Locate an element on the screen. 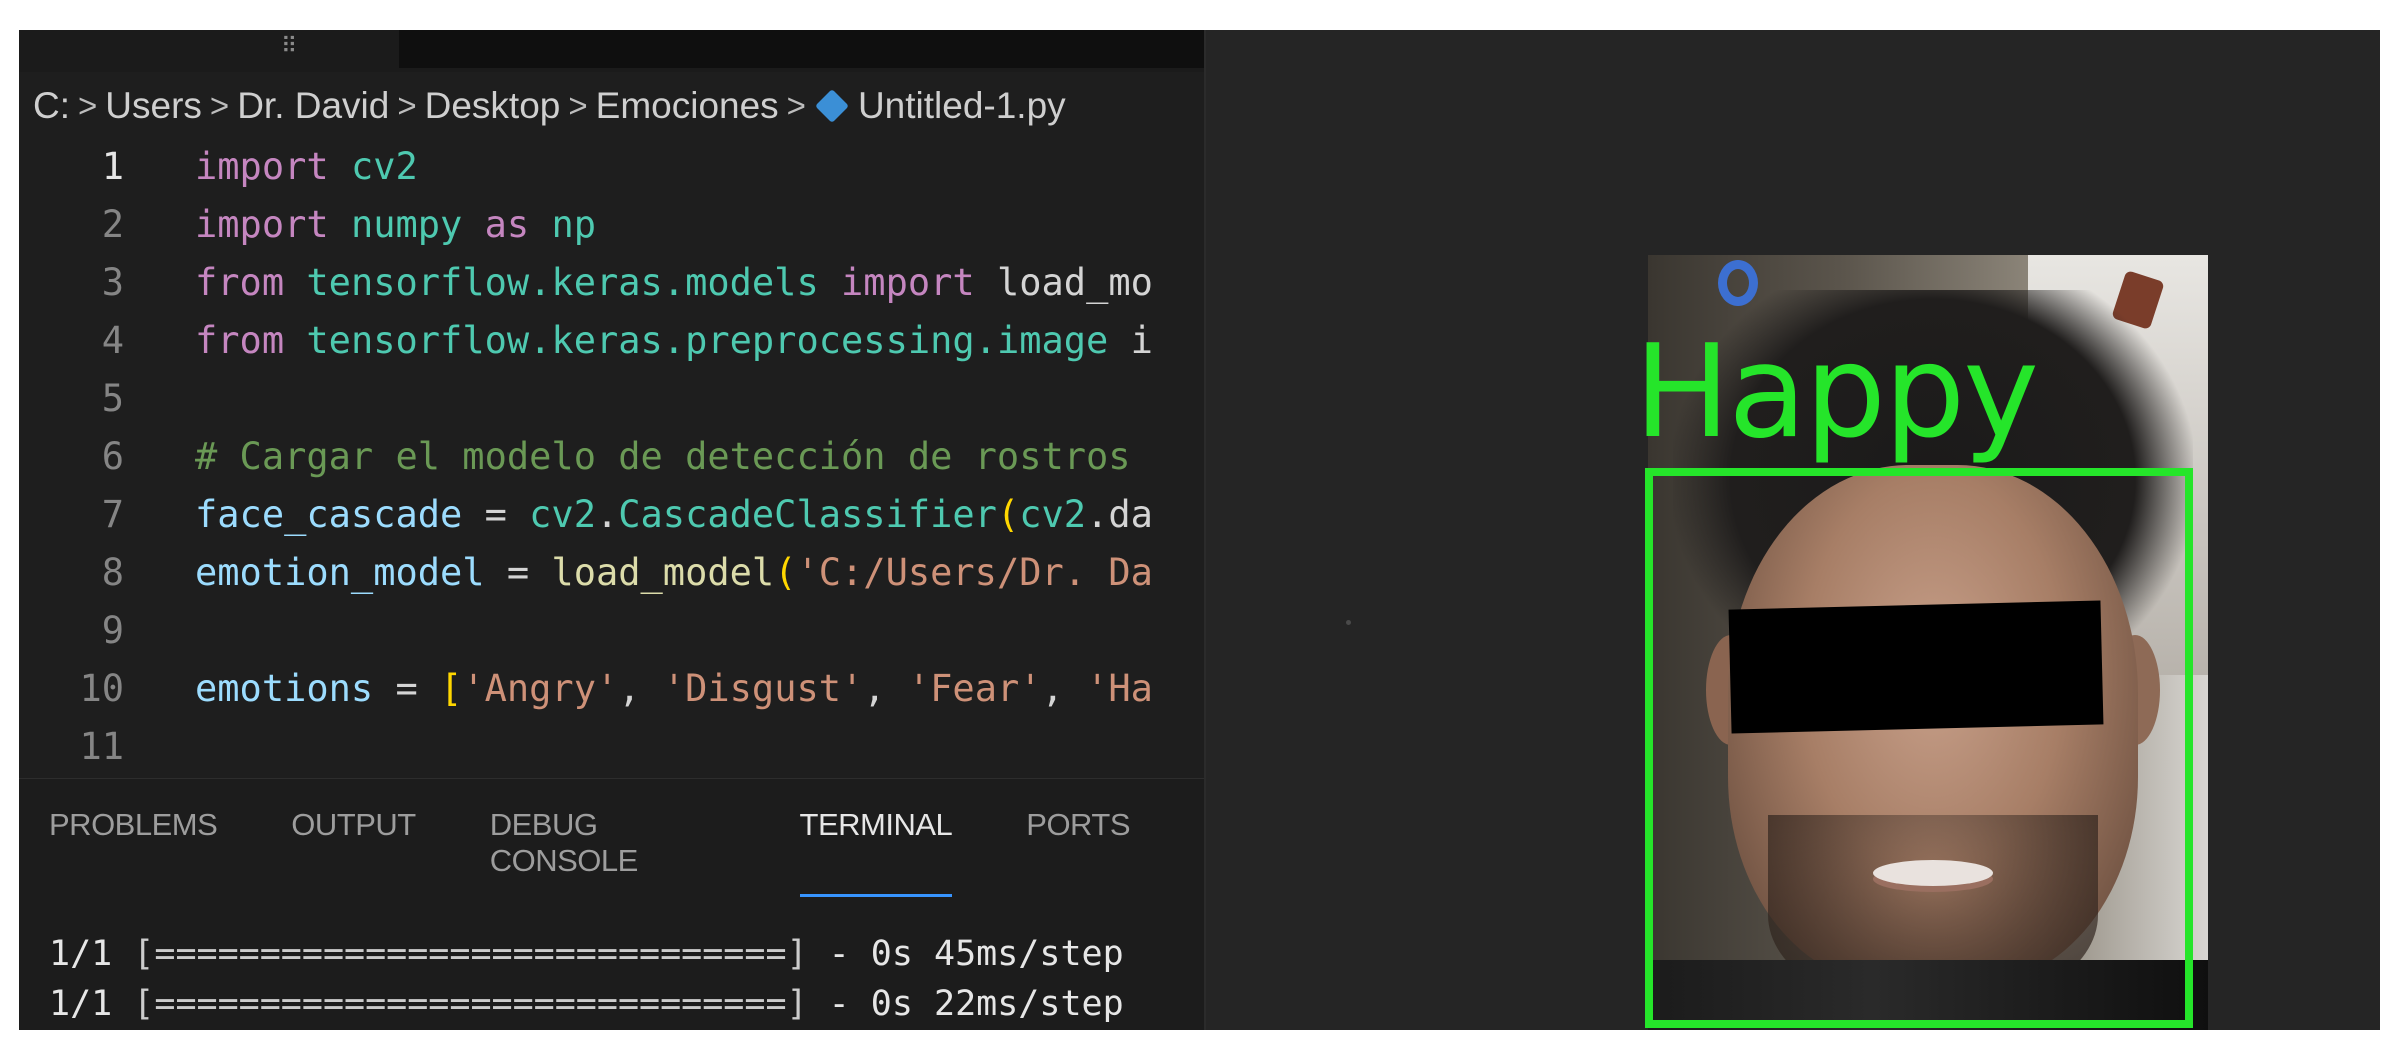 The image size is (2399, 1061). editor-tab-strip: ⠿ is located at coordinates (611, 51).